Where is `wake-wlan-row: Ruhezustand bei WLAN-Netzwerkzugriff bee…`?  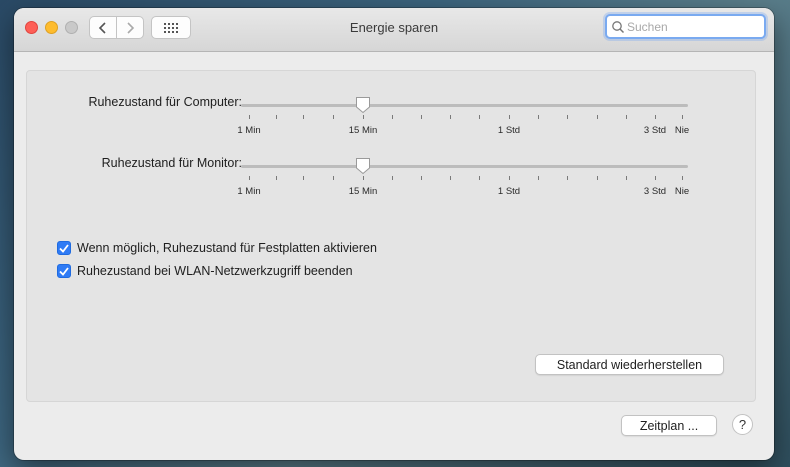
wake-wlan-row: Ruhezustand bei WLAN-Netzwerkzugriff bee… is located at coordinates (205, 271).